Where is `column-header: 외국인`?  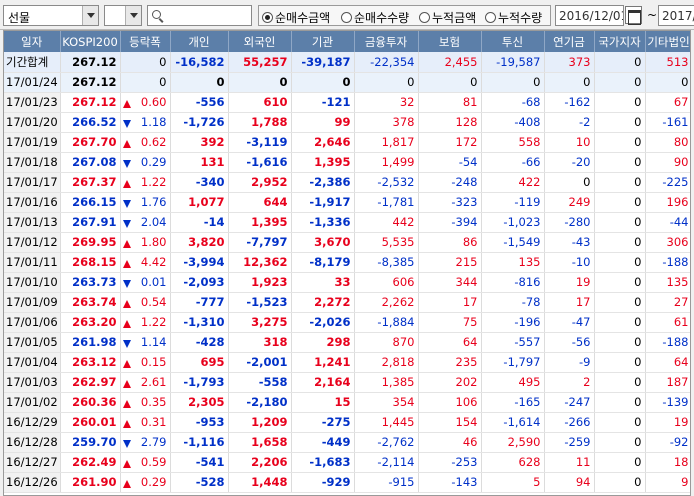
column-header: 외국인 is located at coordinates (260, 41).